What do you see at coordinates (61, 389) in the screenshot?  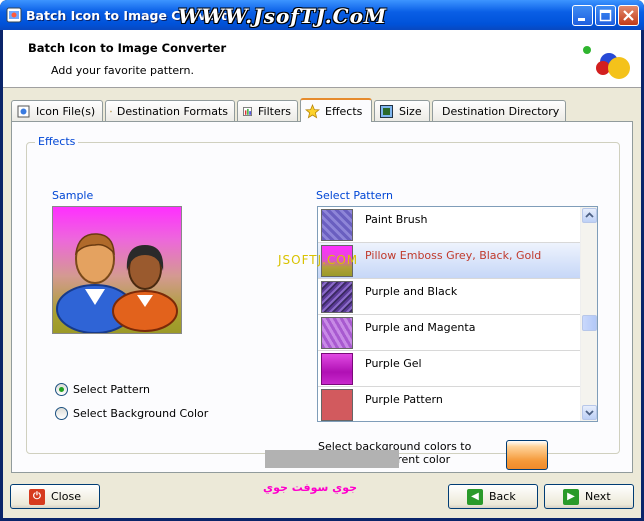 I see `radio-button-selected` at bounding box center [61, 389].